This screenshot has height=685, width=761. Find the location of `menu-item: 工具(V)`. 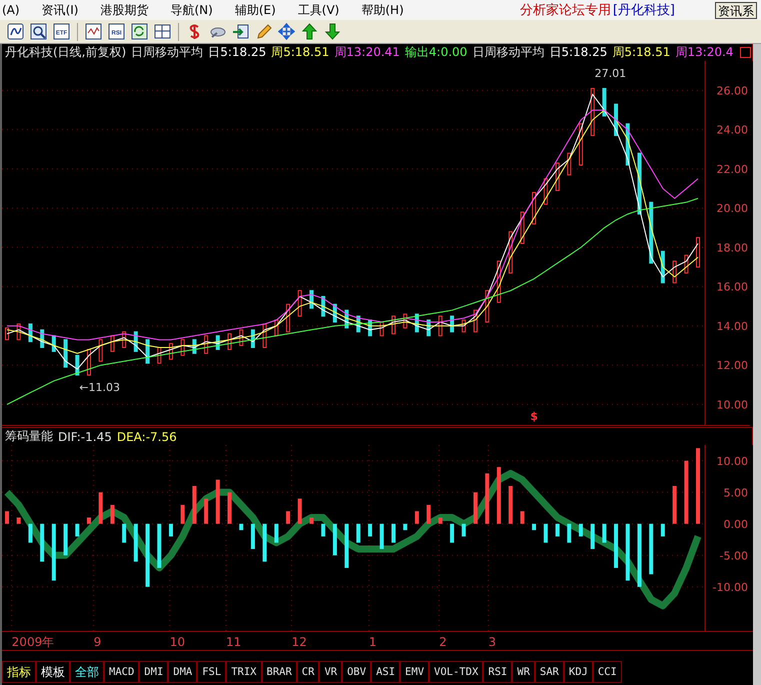

menu-item: 工具(V) is located at coordinates (323, 10).